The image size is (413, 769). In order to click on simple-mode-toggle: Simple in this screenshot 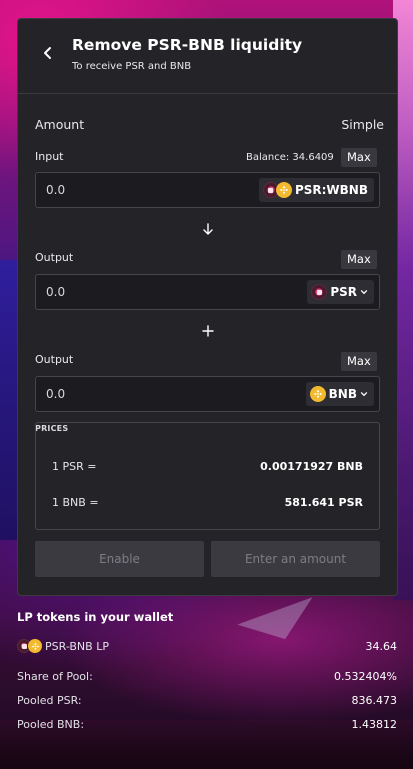, I will do `click(362, 124)`.